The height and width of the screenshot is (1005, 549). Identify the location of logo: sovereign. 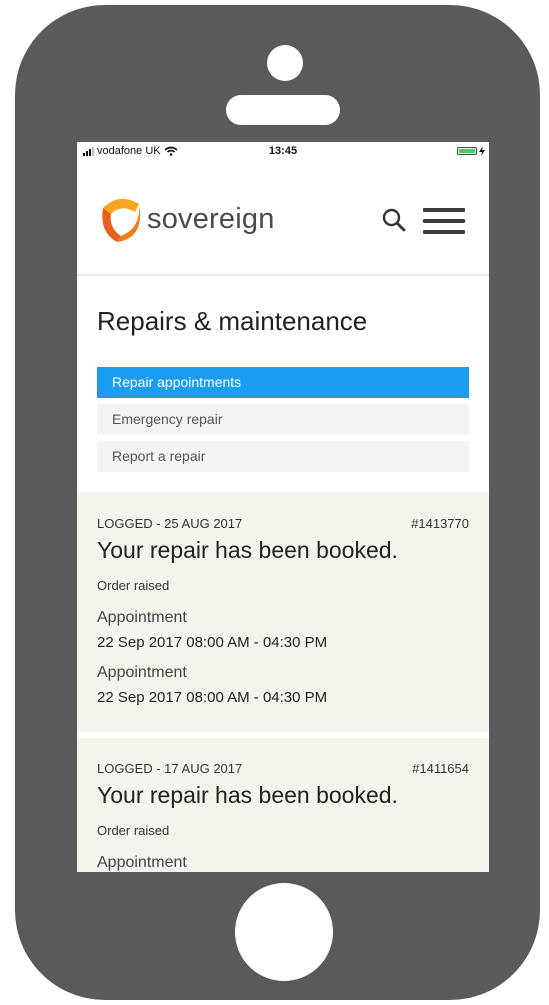
(185, 219).